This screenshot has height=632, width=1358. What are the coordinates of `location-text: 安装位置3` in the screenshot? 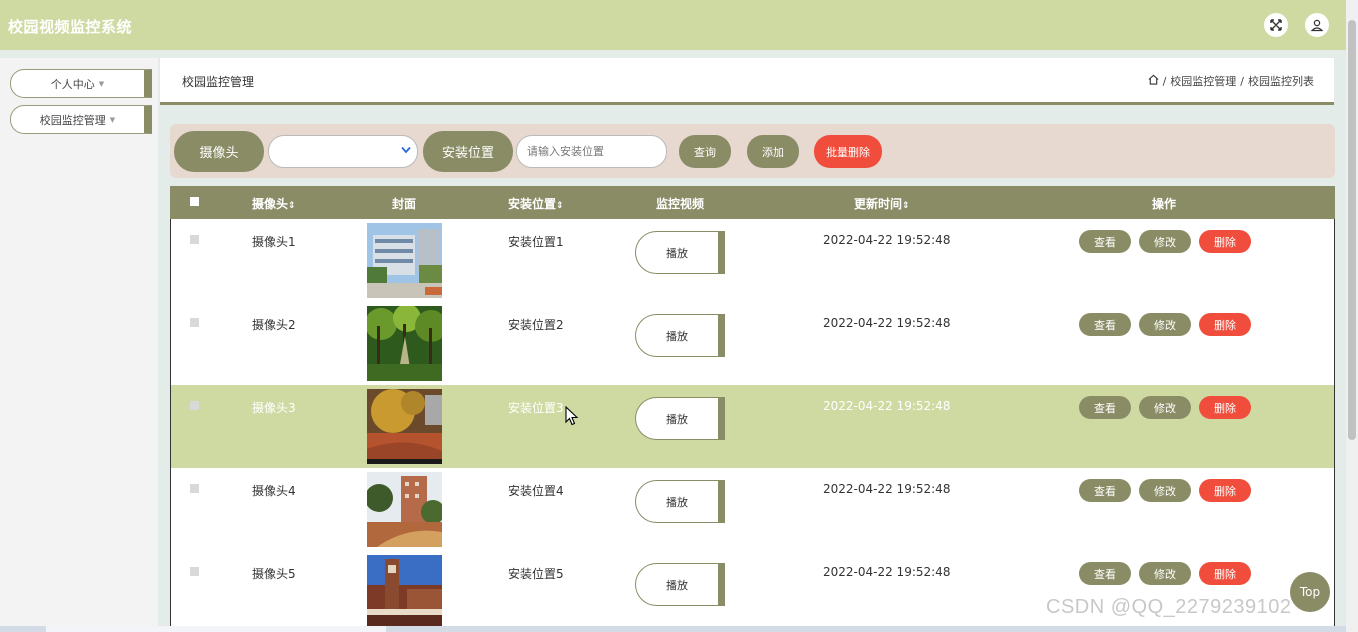 It's located at (536, 408).